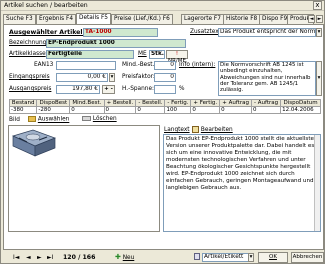  Describe the element at coordinates (32, 119) in the screenshot. I see `folder-icon` at that location.